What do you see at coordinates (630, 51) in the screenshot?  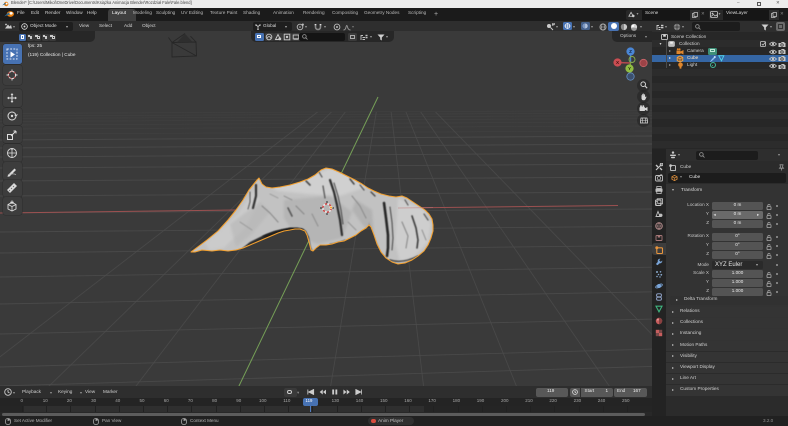 I see `svg-text: Z` at bounding box center [630, 51].